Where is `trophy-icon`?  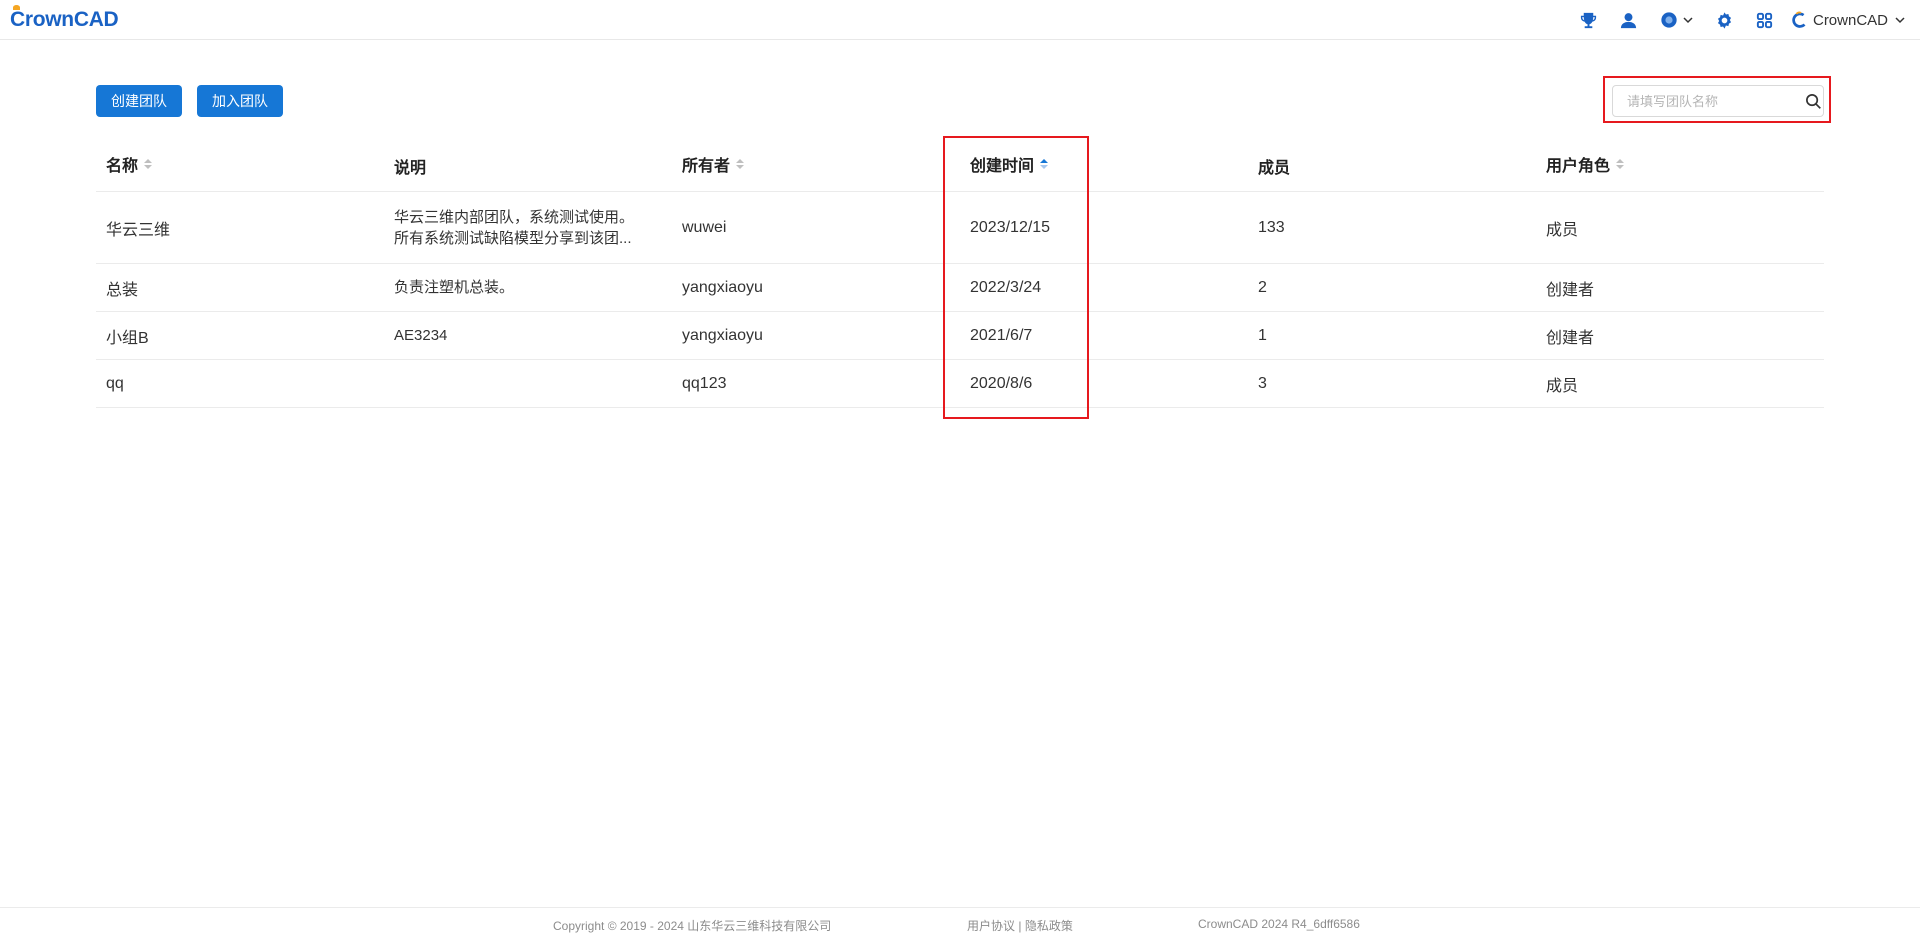
trophy-icon is located at coordinates (1589, 20).